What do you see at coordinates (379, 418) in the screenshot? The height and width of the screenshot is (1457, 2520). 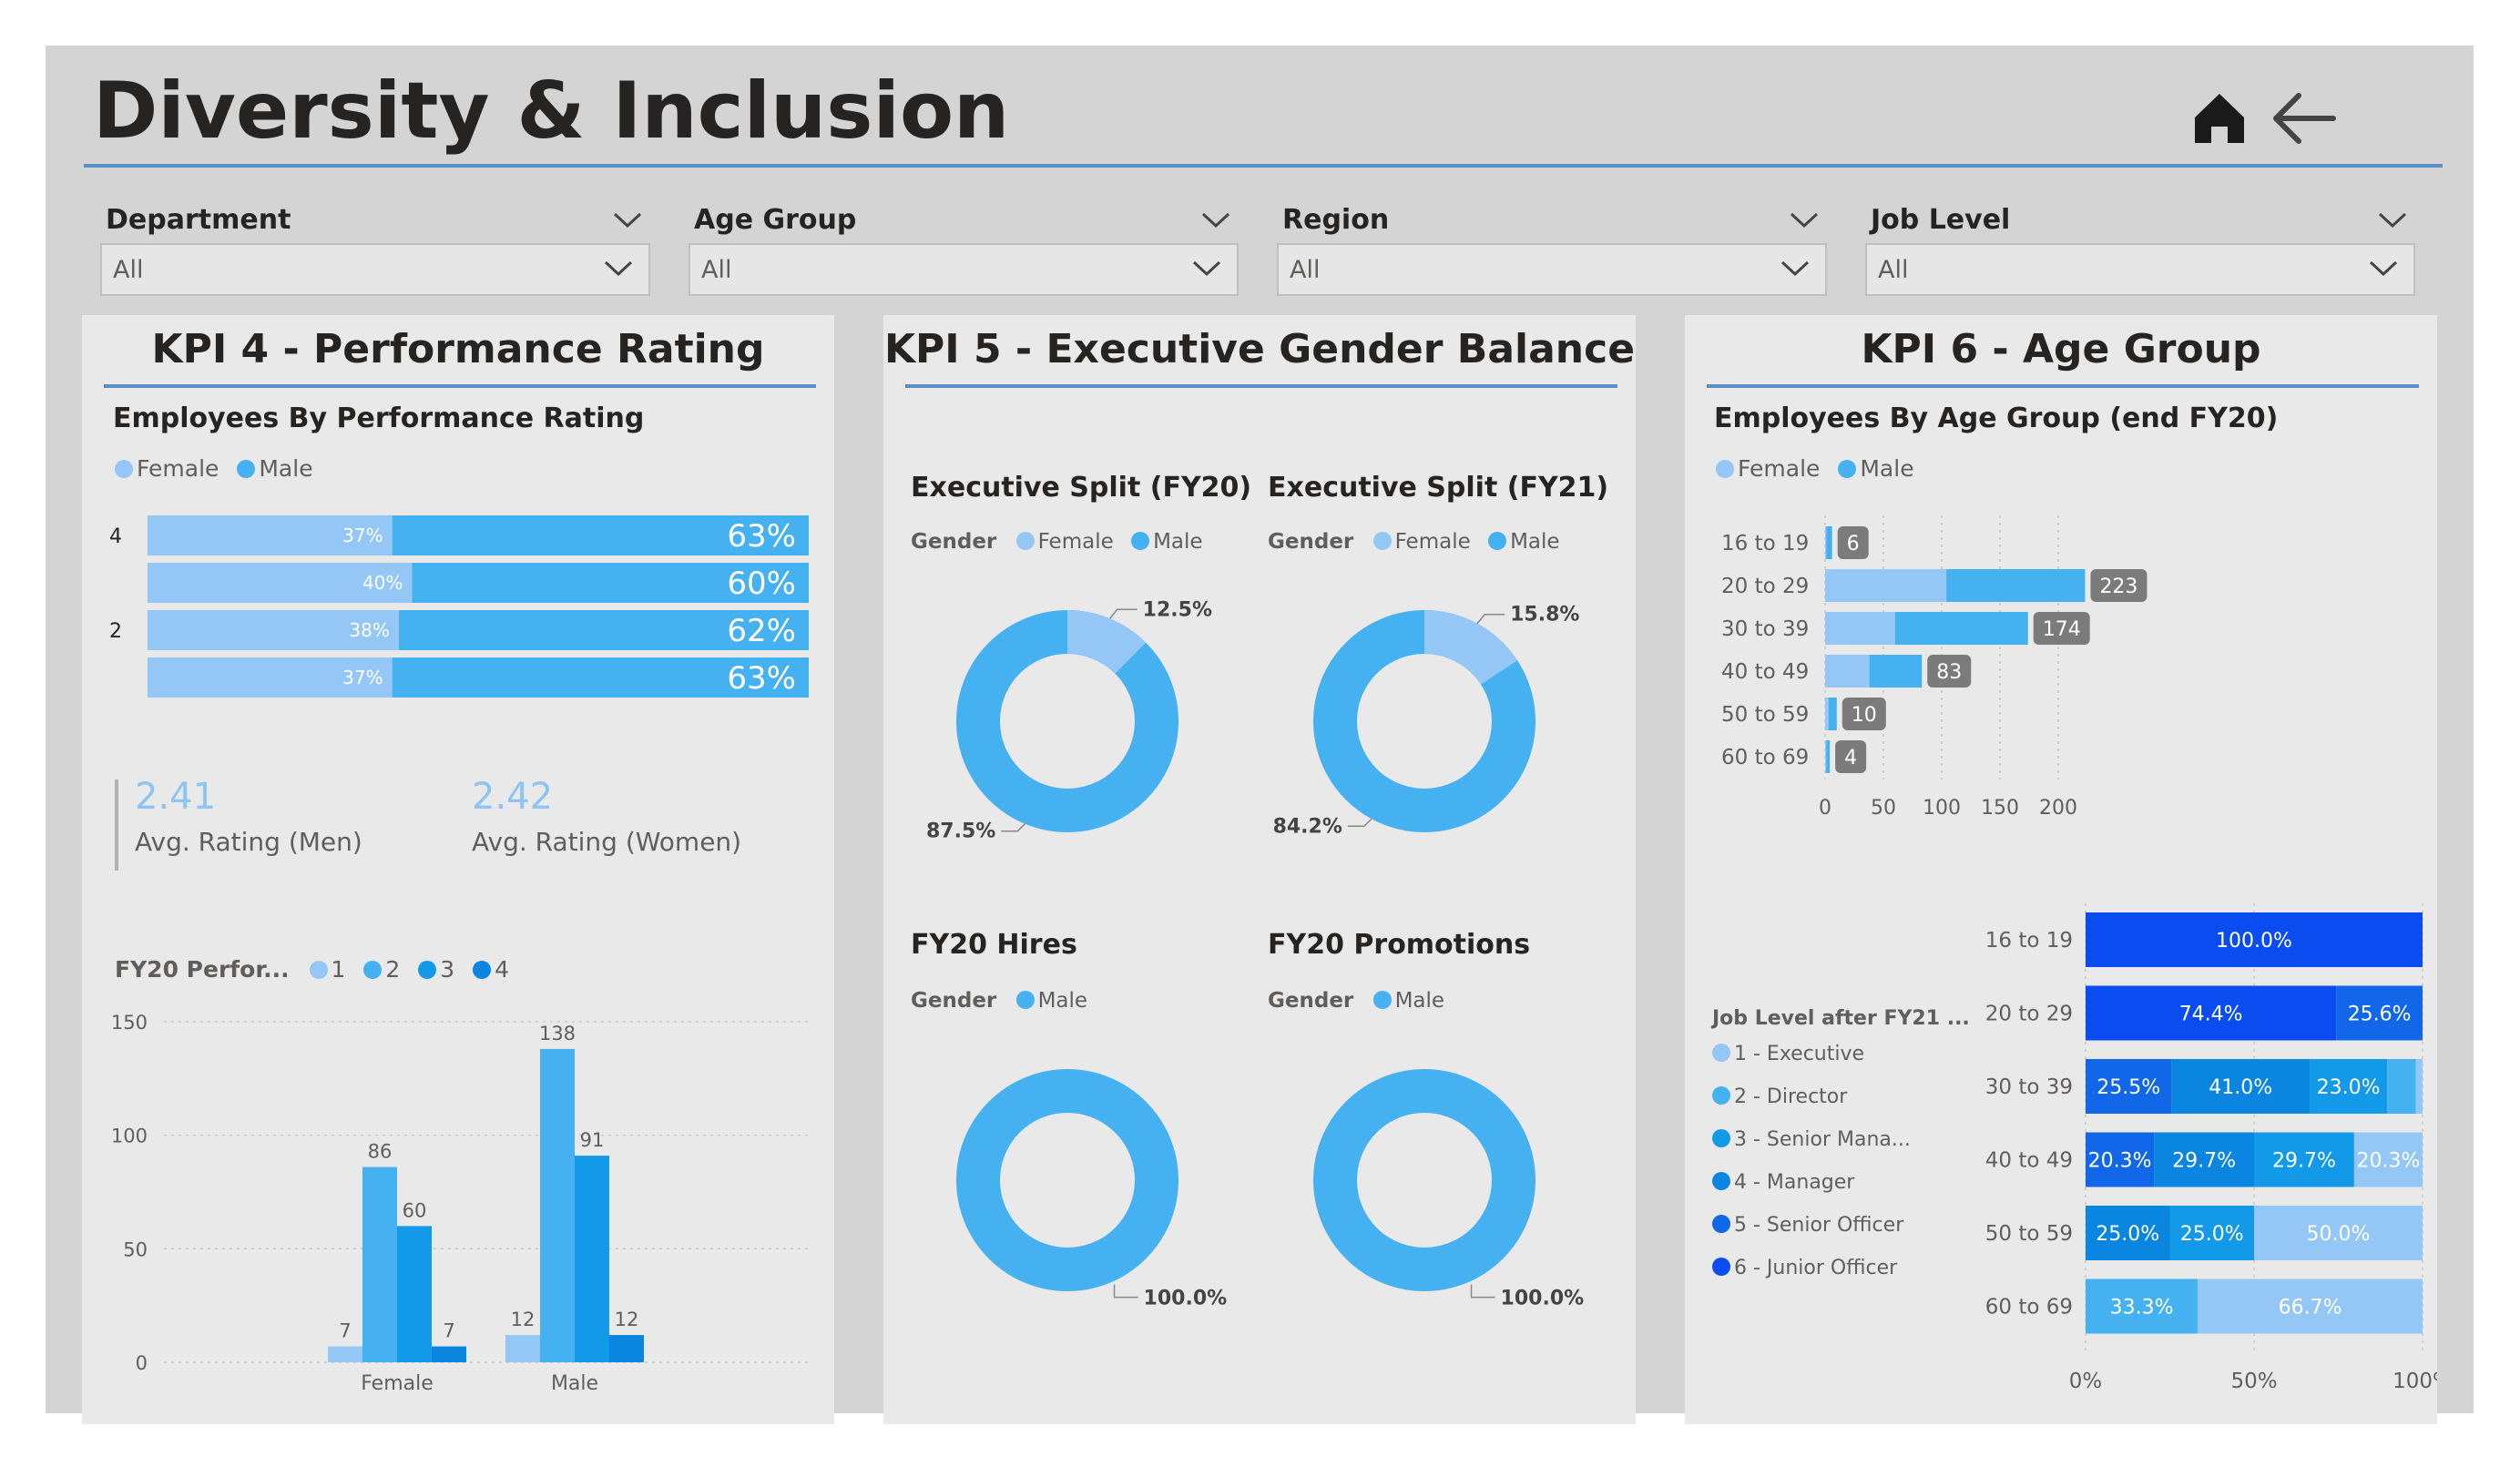 I see `kpi4-subtitle: Employees By Performance Rating` at bounding box center [379, 418].